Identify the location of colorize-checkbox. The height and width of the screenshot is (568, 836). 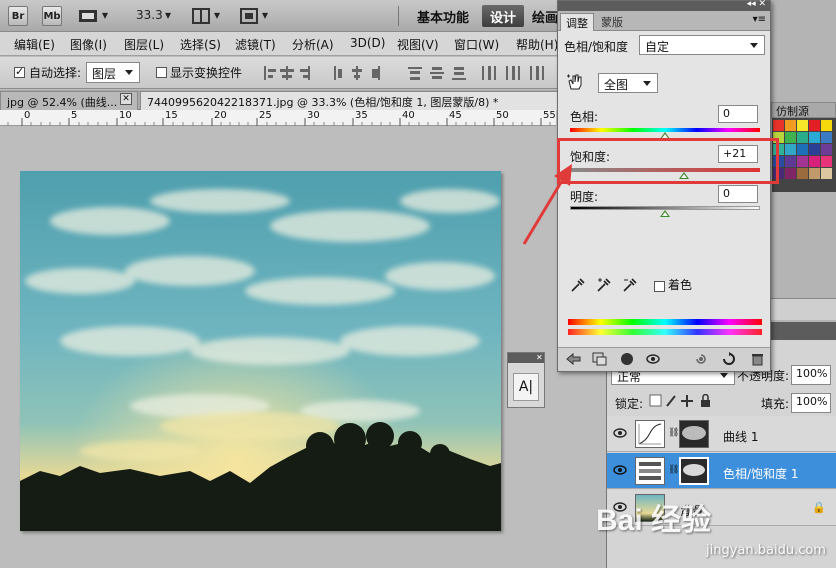
(659, 286).